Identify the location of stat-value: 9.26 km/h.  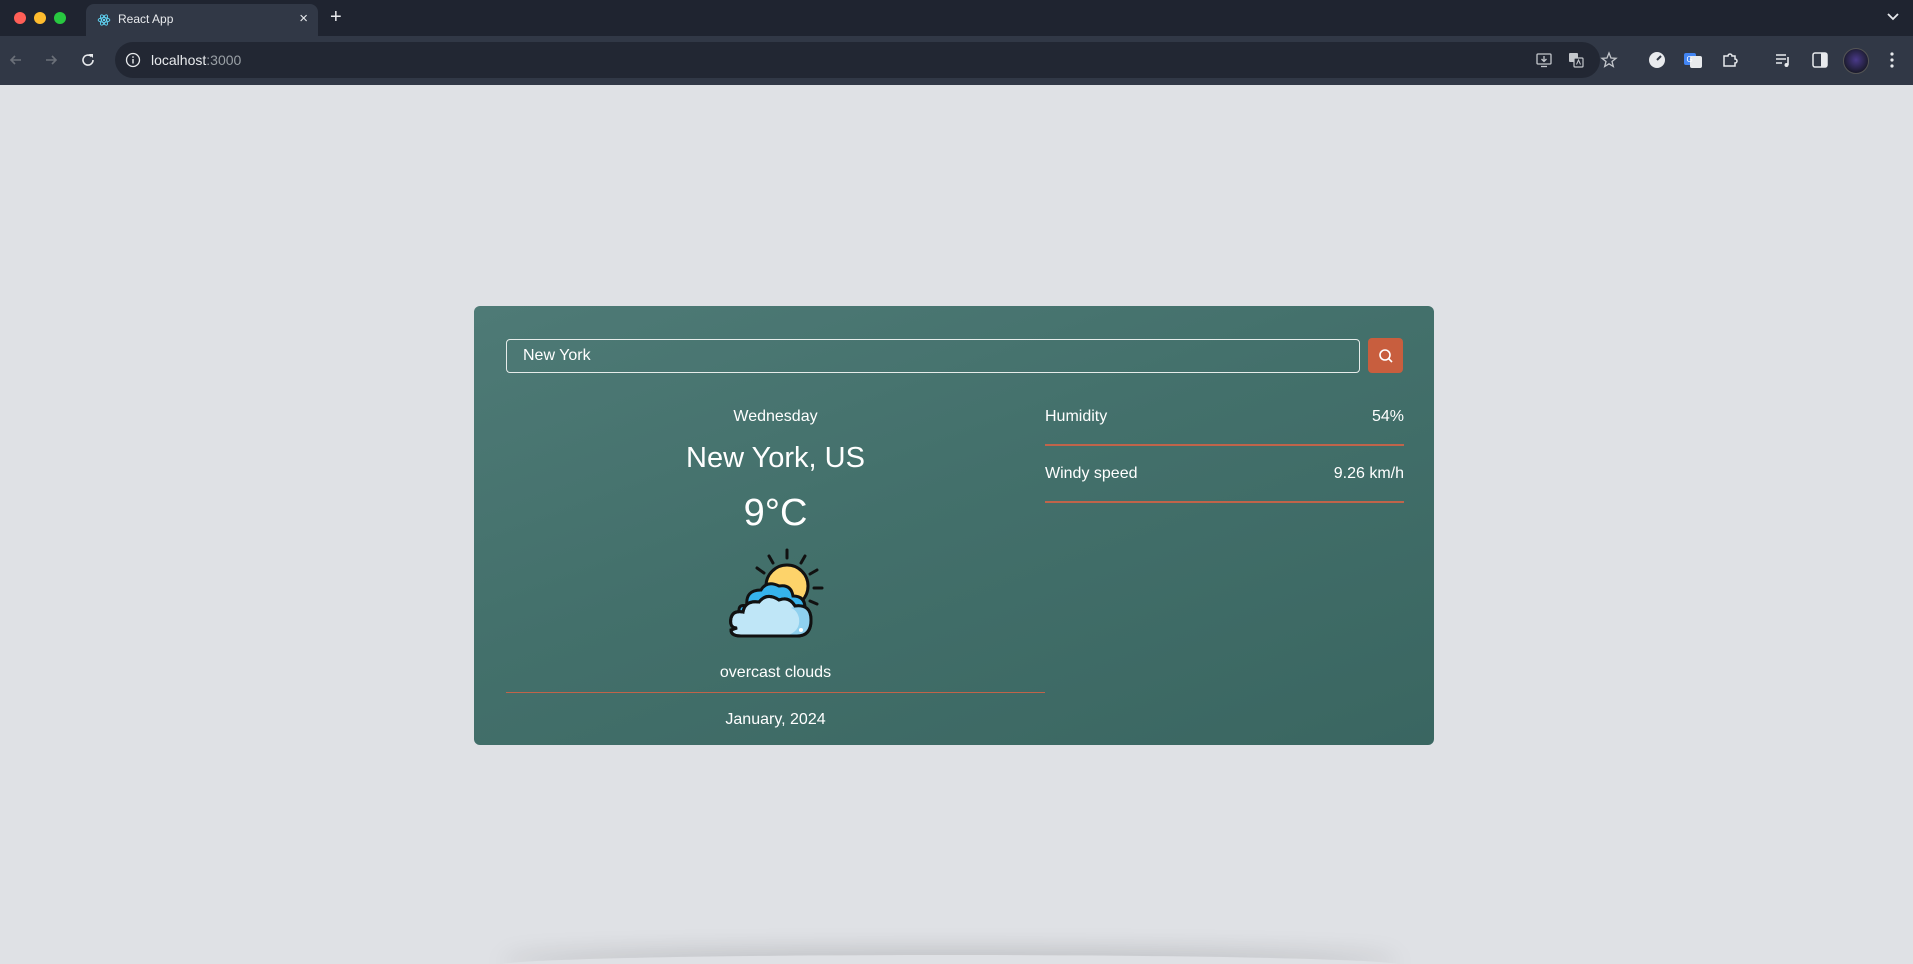
(1368, 473).